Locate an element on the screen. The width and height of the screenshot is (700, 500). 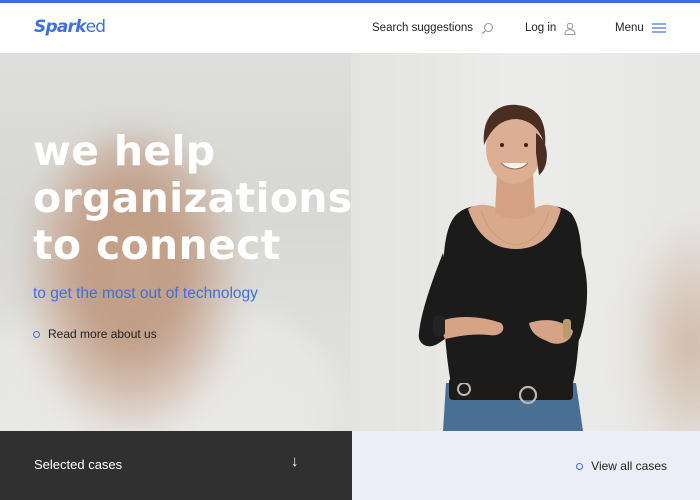
site-logo: Sparked is located at coordinates (70, 29).